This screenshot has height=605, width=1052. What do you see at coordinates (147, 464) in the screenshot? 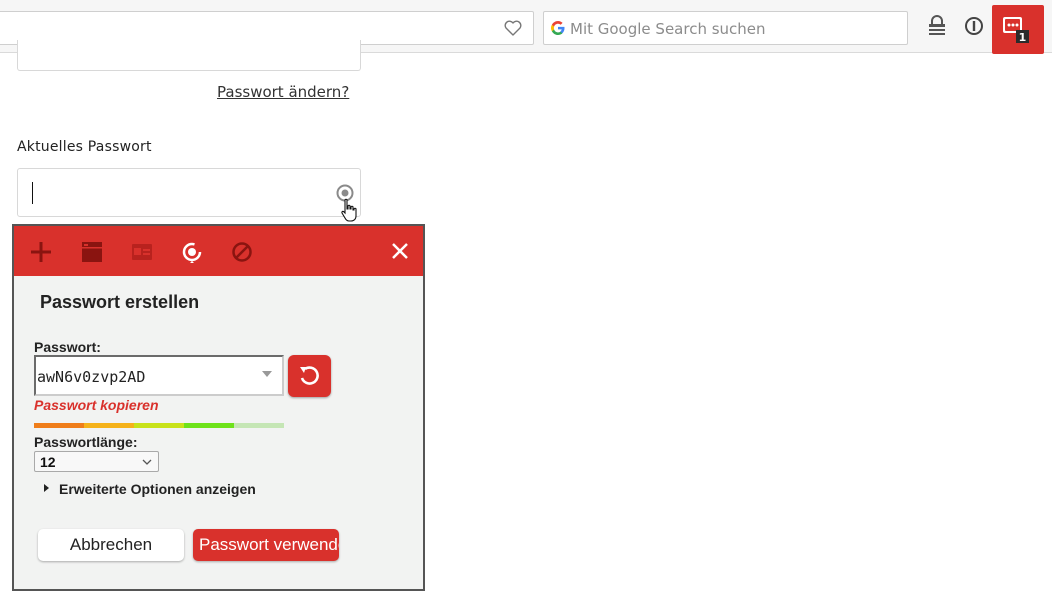
I see `chevron-down-icon` at bounding box center [147, 464].